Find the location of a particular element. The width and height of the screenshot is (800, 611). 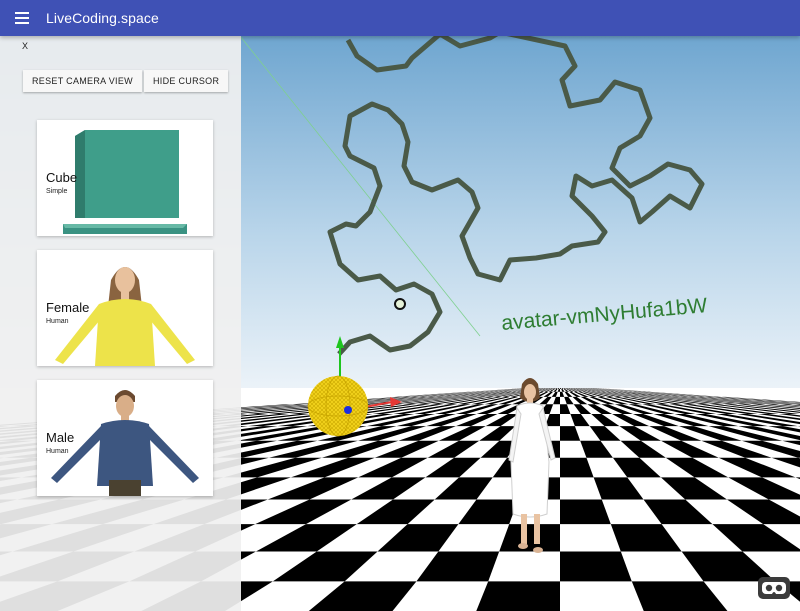

app-title: LiveCoding.space is located at coordinates (102, 18).